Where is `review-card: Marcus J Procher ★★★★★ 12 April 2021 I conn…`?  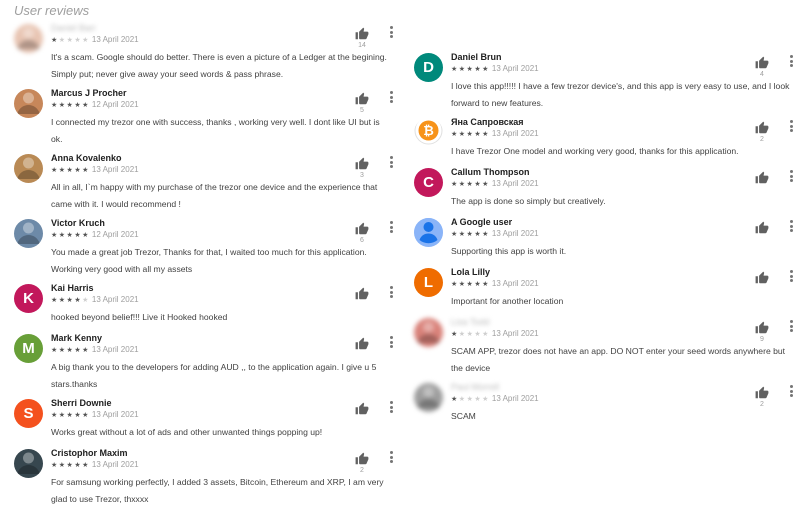
review-card: Marcus J Procher ★★★★★ 12 April 2021 I conn… is located at coordinates (206, 117).